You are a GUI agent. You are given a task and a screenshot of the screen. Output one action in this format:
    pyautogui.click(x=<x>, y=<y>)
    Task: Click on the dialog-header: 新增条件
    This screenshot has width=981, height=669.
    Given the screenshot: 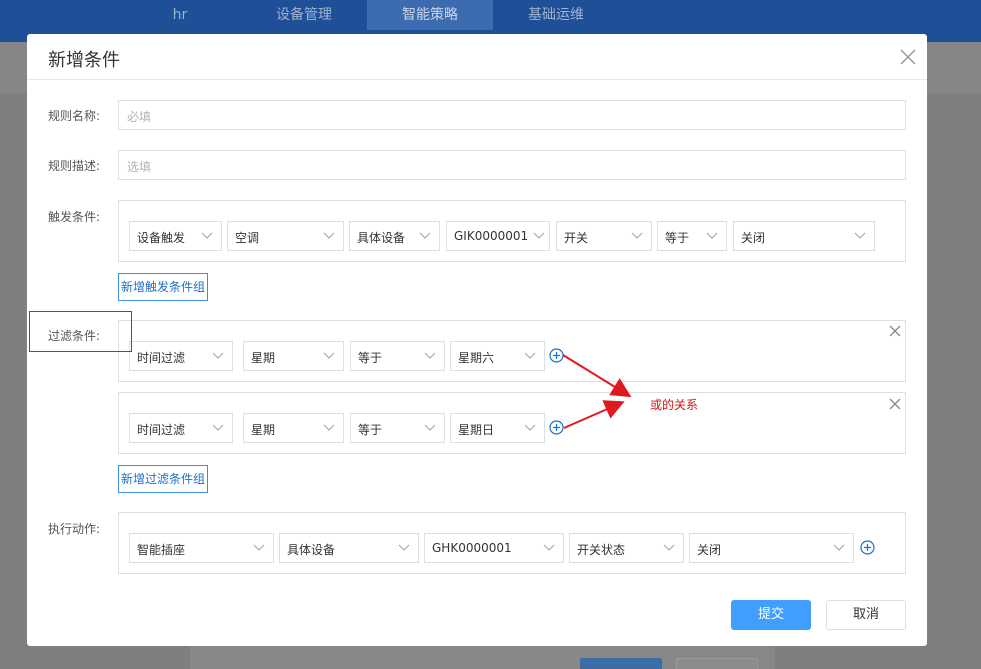 What is the action you would take?
    pyautogui.click(x=477, y=57)
    